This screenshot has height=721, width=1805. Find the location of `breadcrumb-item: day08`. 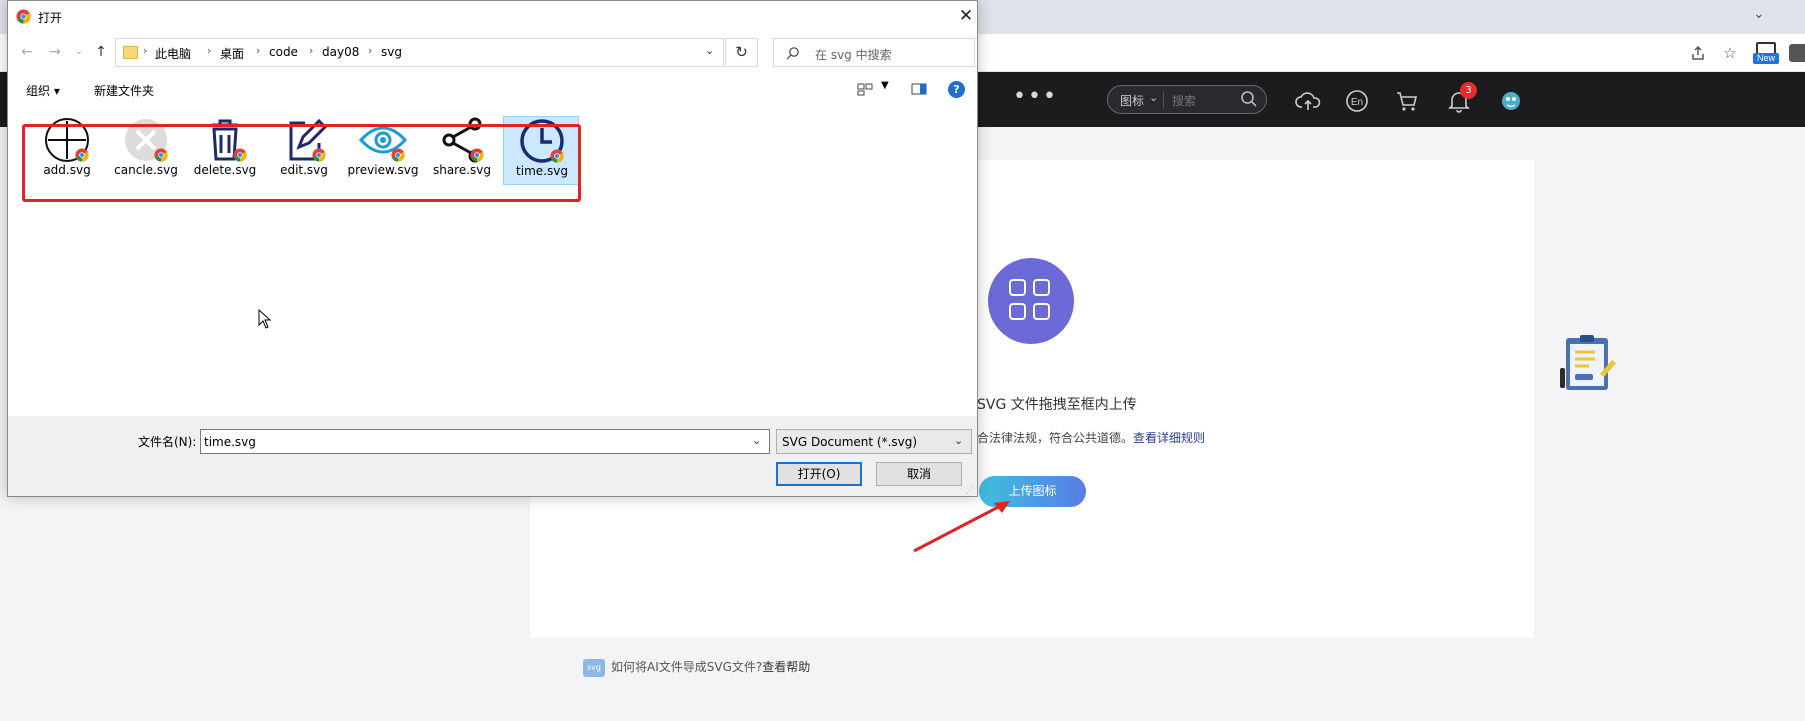

breadcrumb-item: day08 is located at coordinates (340, 52).